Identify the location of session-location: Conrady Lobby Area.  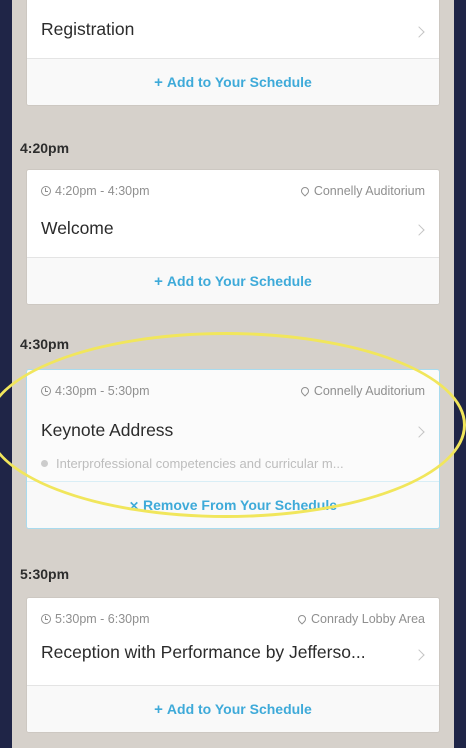
(360, 619).